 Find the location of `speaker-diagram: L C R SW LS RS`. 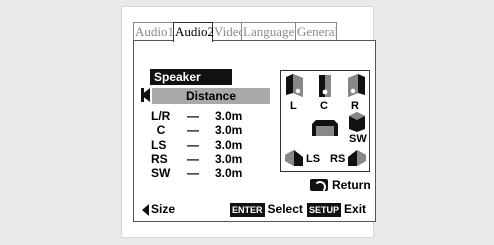

speaker-diagram: L C R SW LS RS is located at coordinates (325, 121).